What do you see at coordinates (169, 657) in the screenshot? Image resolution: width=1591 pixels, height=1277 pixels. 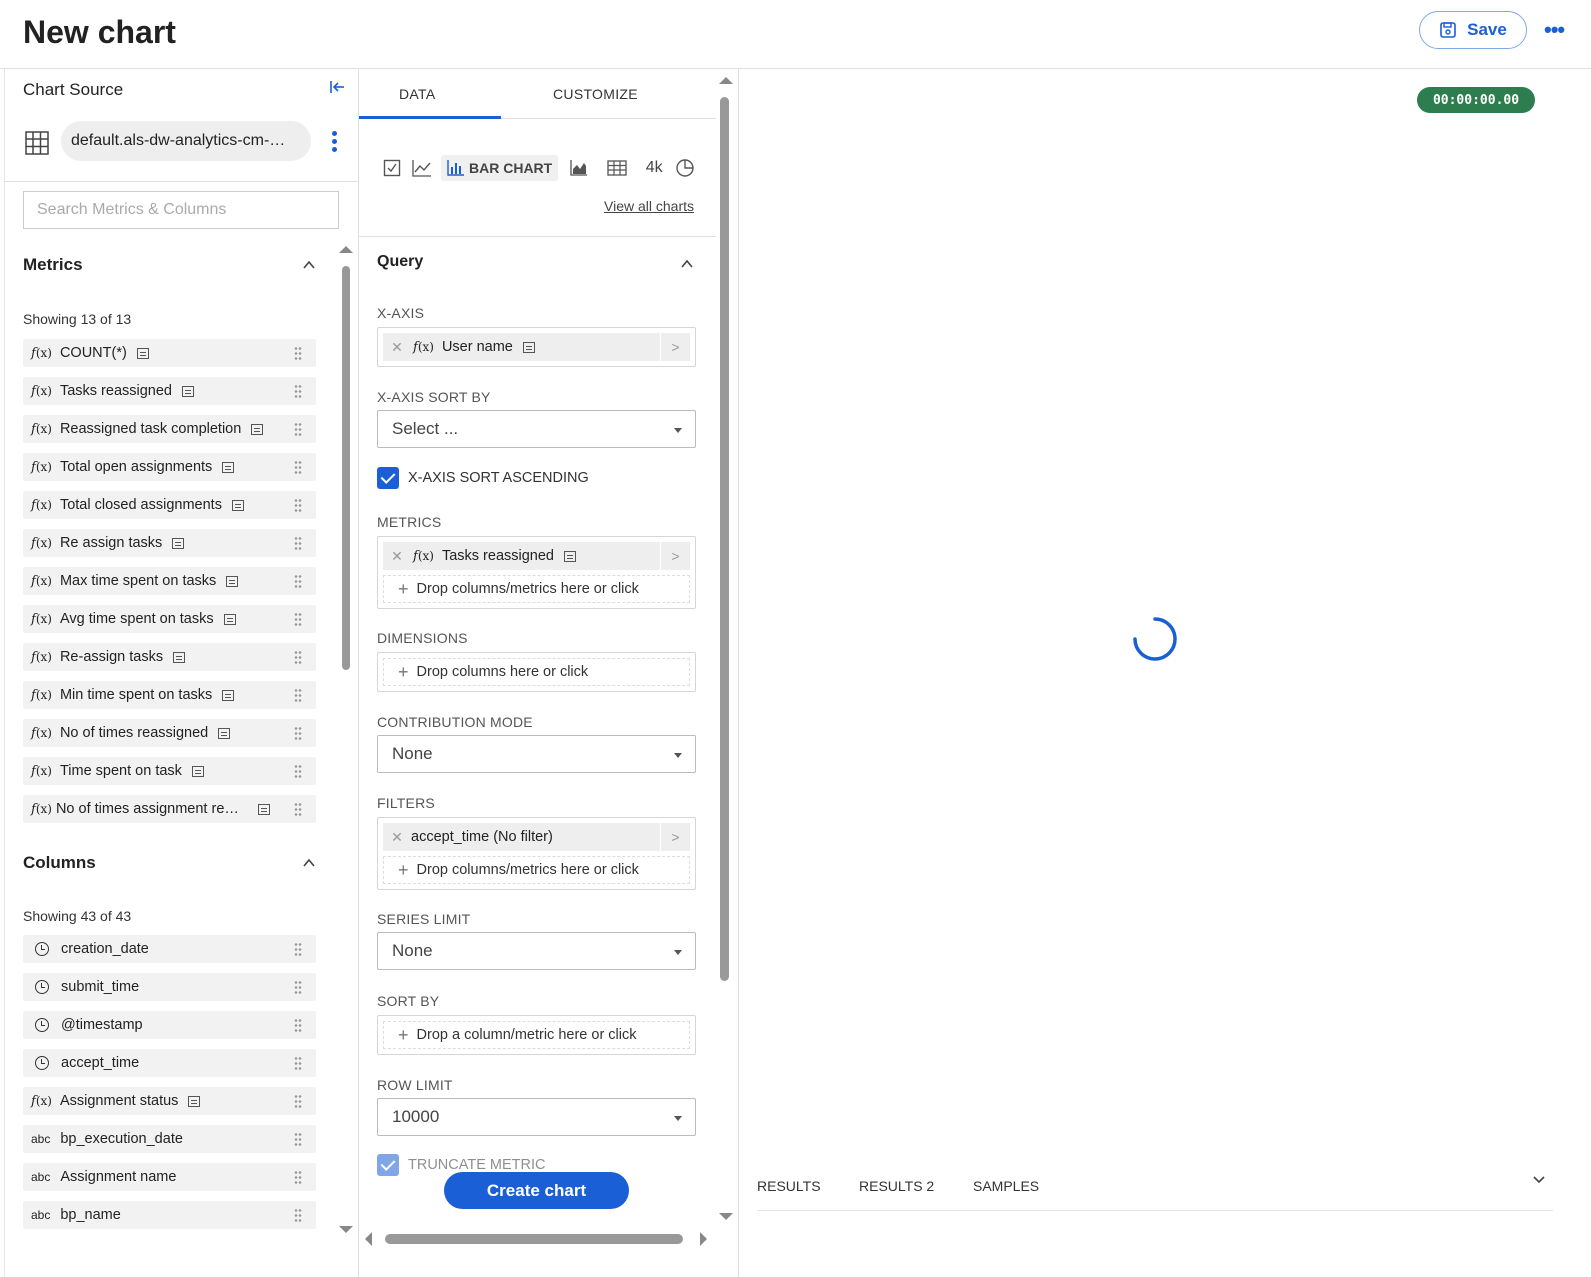 I see `metric-item: f(x) Re-assign tasks` at bounding box center [169, 657].